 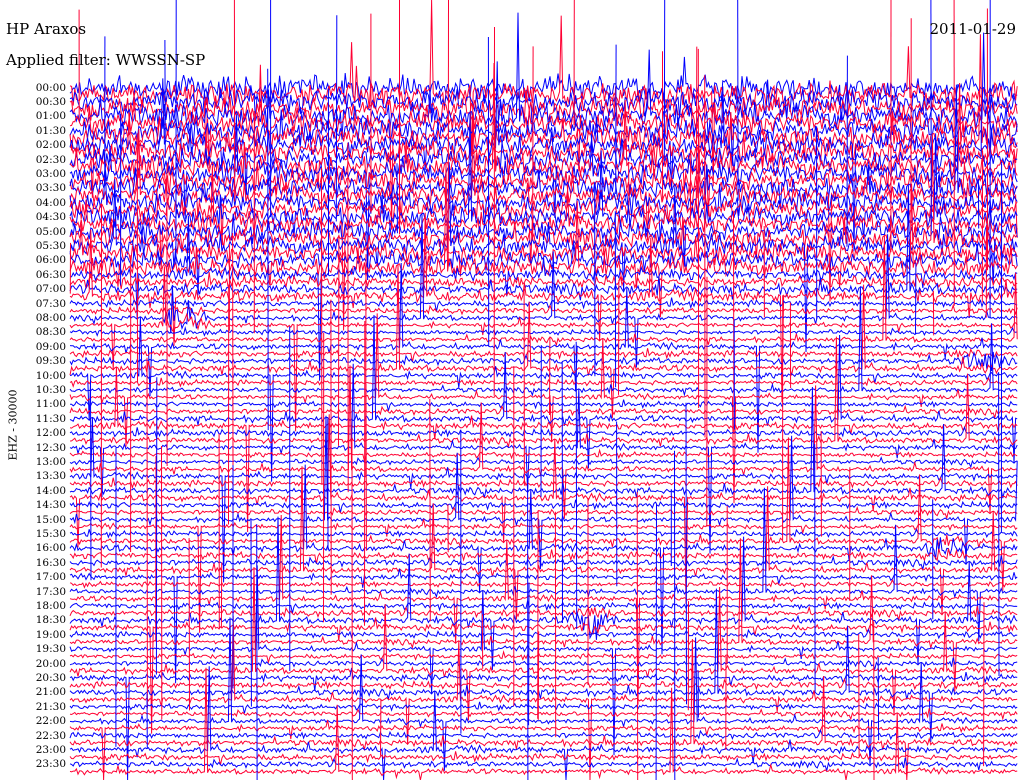 I want to click on time-tick-label: 08:30, so click(x=50, y=332).